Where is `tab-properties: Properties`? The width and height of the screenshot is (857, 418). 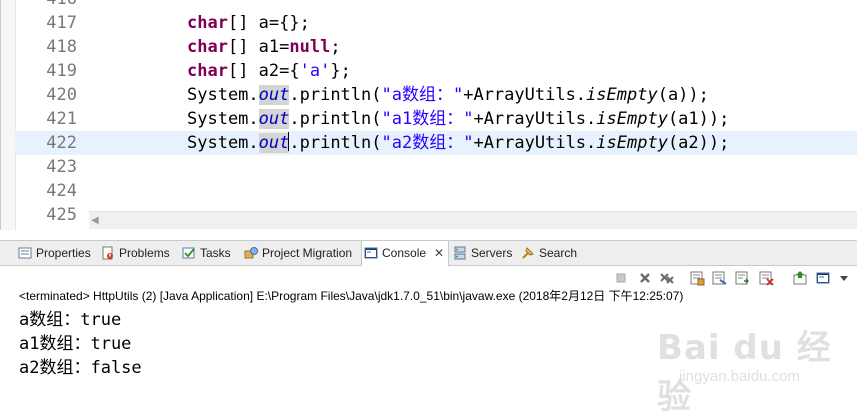
tab-properties: Properties is located at coordinates (54, 253).